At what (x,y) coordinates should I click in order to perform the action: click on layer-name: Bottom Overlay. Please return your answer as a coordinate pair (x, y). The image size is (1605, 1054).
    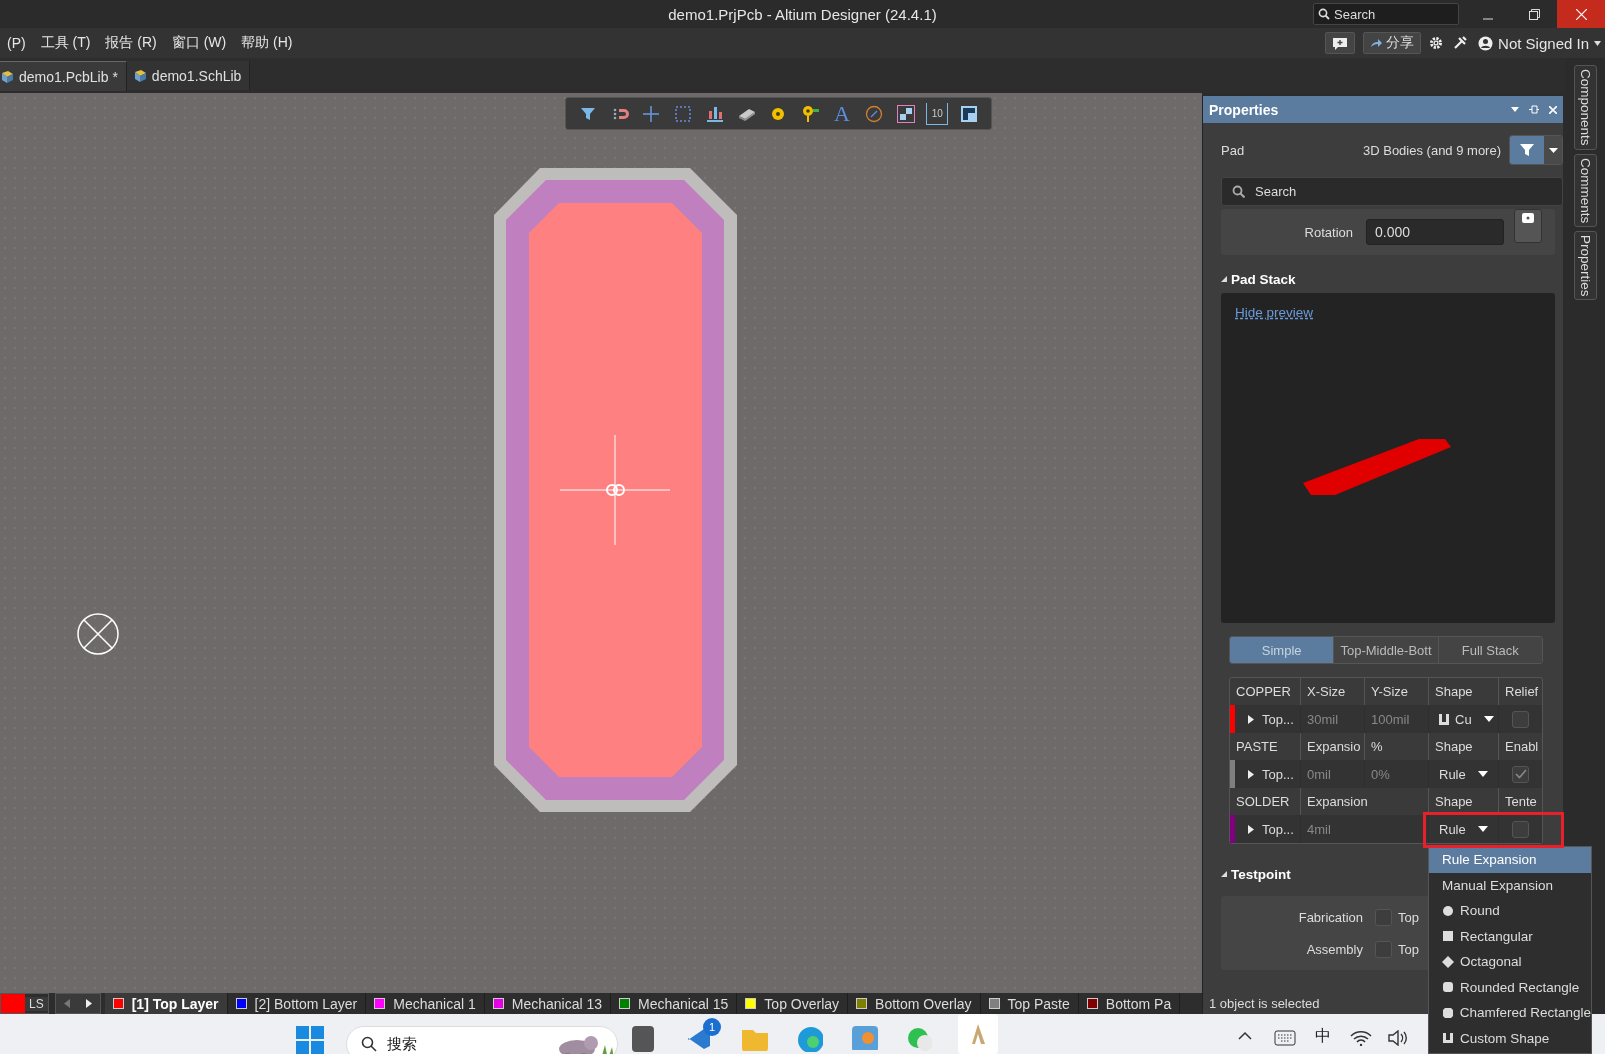
    Looking at the image, I should click on (923, 1003).